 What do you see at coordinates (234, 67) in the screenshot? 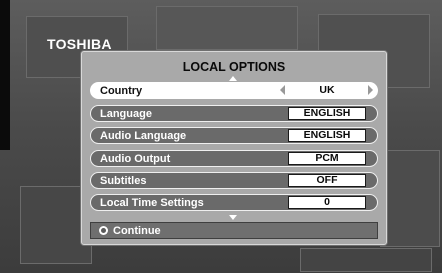
I see `panel-title: LOCAL OPTIONS` at bounding box center [234, 67].